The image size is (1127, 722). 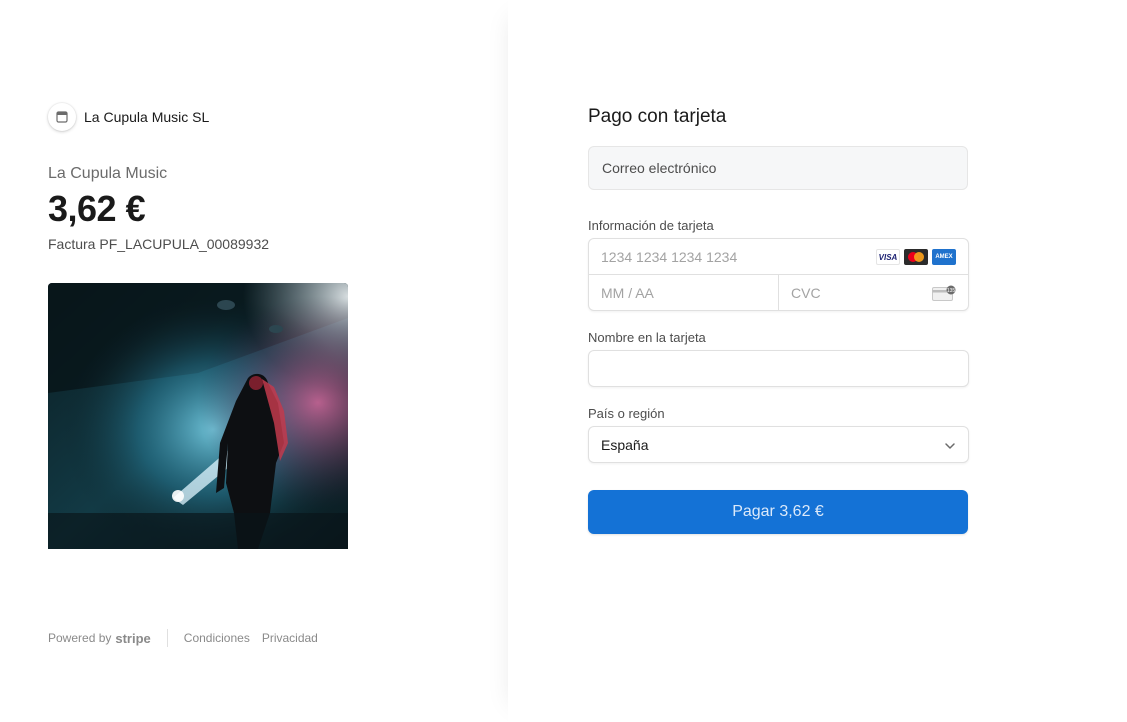 I want to click on pay-button: Pagar 3,62 €, so click(x=778, y=512).